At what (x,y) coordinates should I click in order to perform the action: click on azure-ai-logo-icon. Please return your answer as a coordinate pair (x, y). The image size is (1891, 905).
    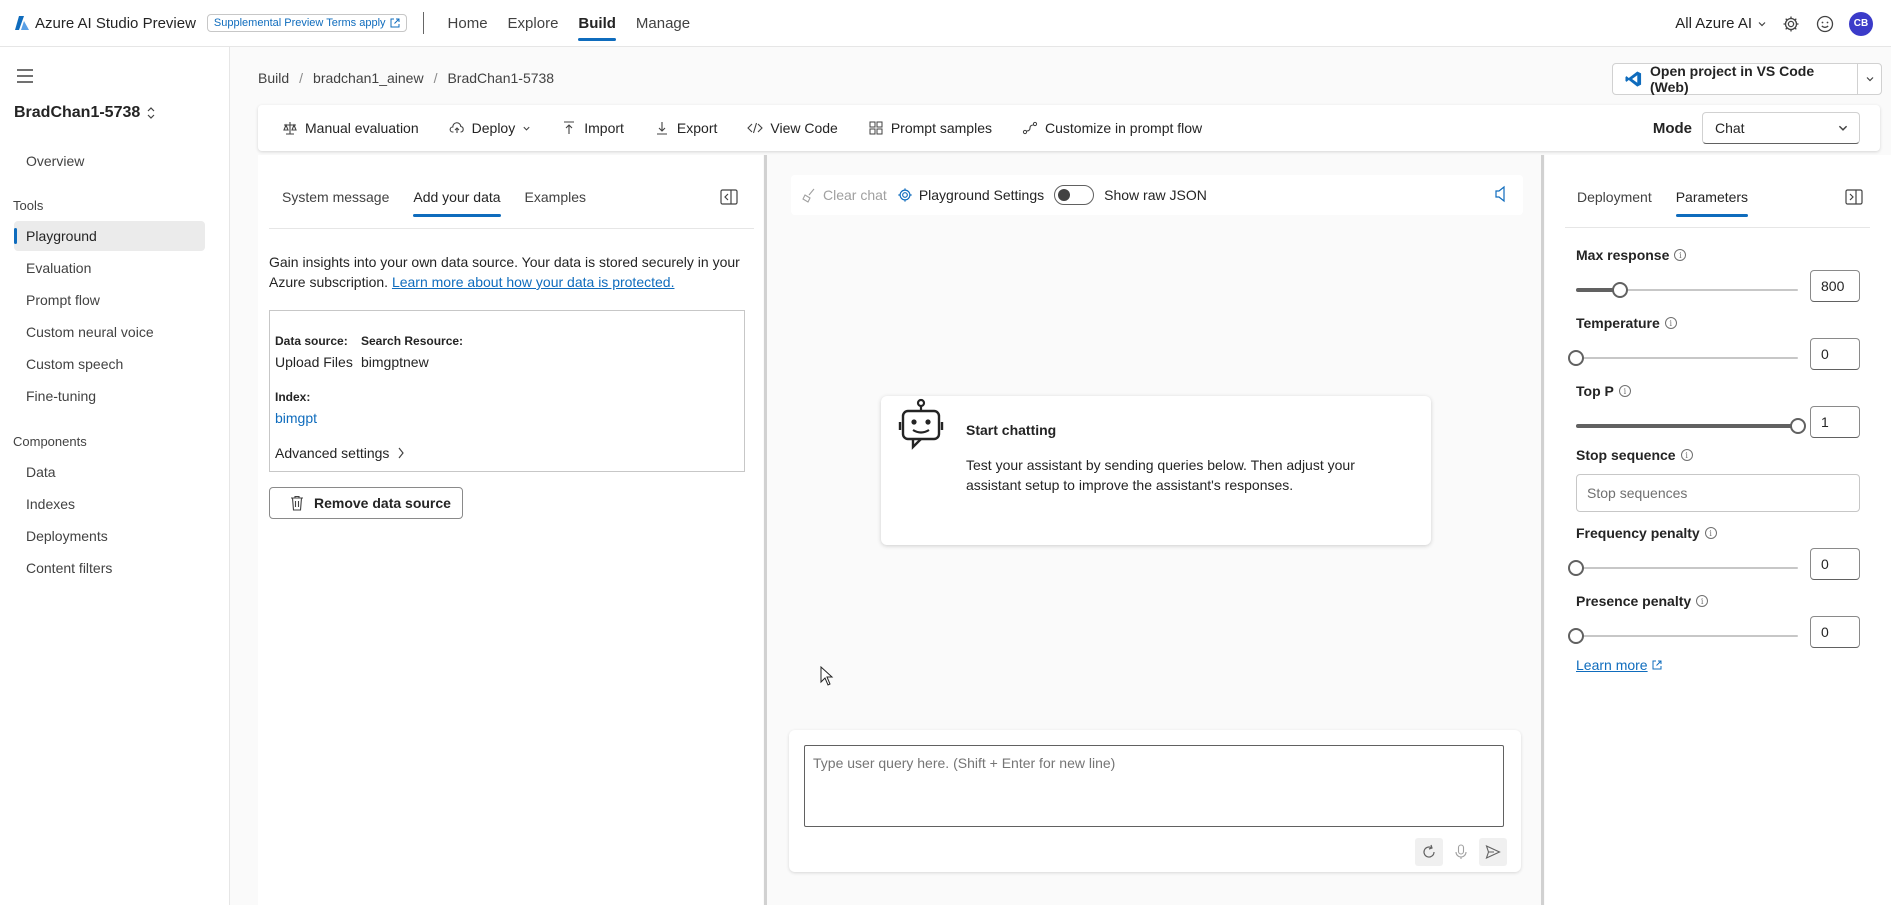
    Looking at the image, I should click on (22, 23).